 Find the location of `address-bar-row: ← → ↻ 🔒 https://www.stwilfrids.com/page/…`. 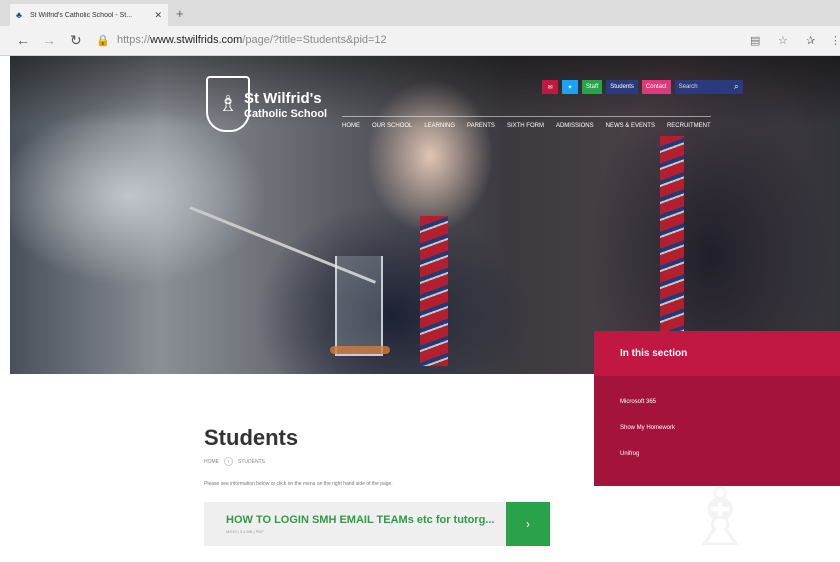

address-bar-row: ← → ↻ 🔒 https://www.stwilfrids.com/page/… is located at coordinates (420, 41).